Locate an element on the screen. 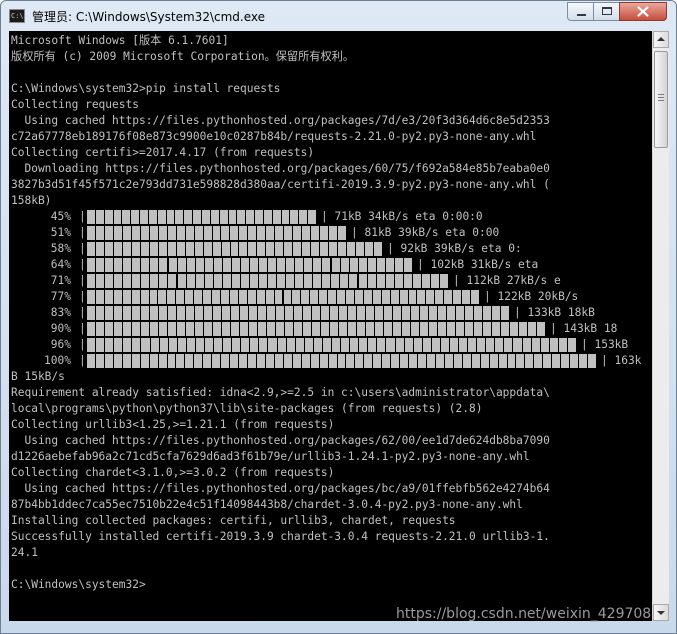  scroll-down-button is located at coordinates (661, 612).